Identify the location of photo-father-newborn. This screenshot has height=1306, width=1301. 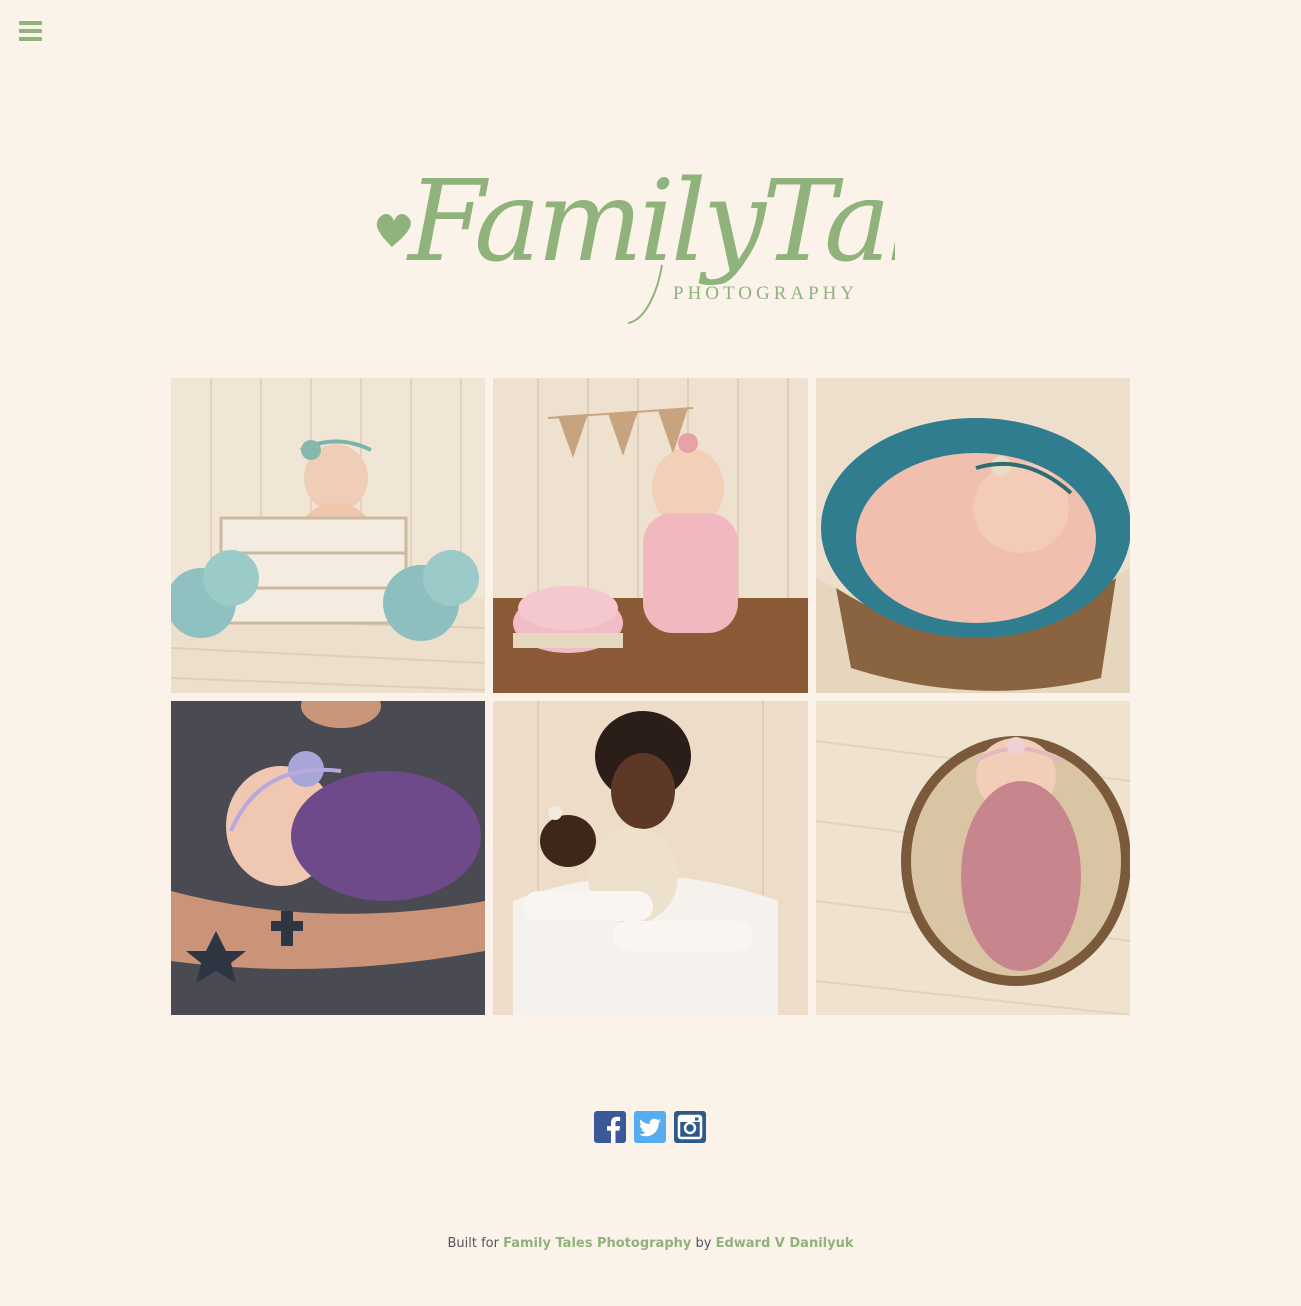
(328, 858).